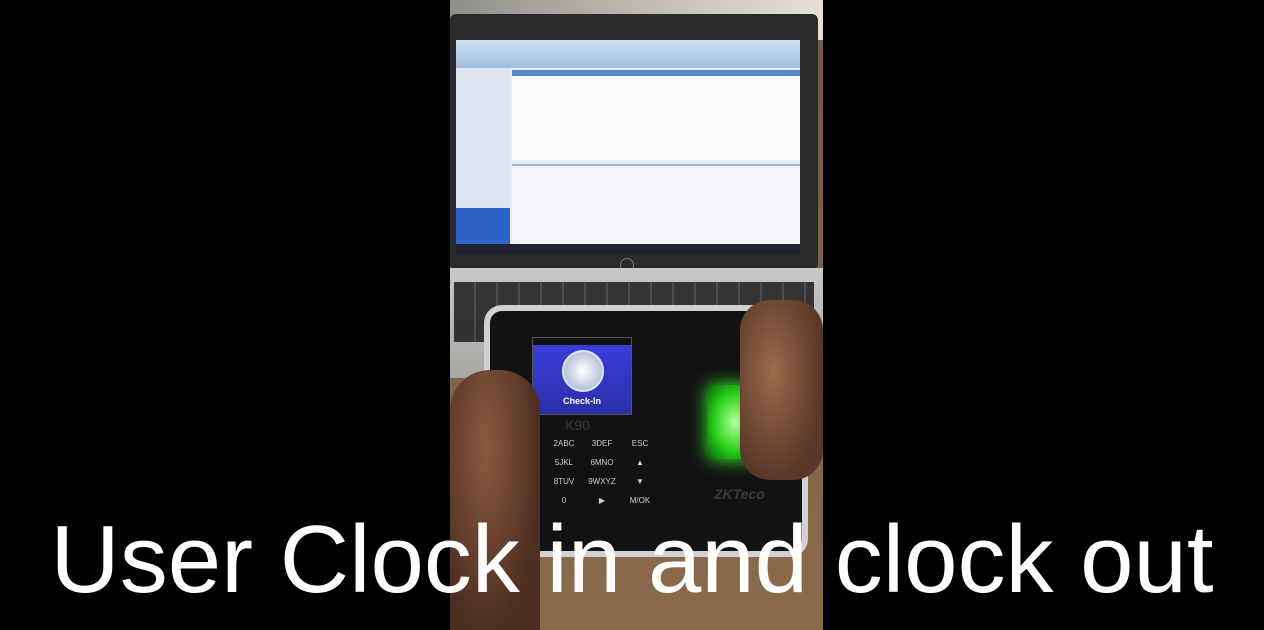 The height and width of the screenshot is (630, 1264). What do you see at coordinates (739, 494) in the screenshot?
I see `device-brand: ZKTeco` at bounding box center [739, 494].